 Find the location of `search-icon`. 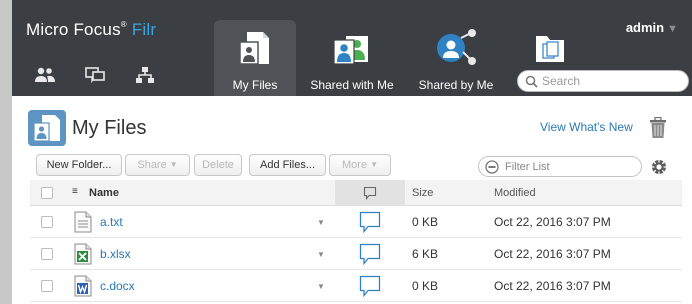

search-icon is located at coordinates (531, 84).